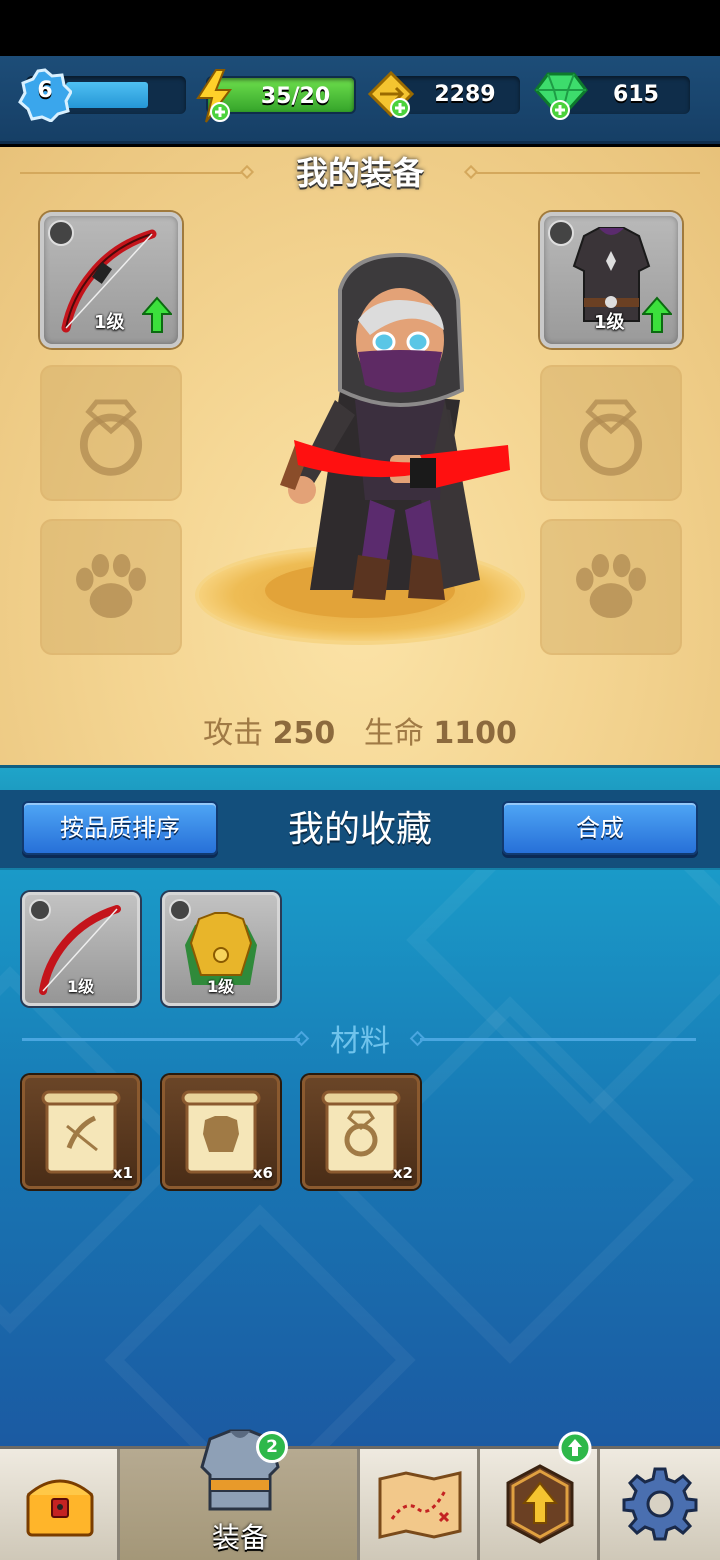 The width and height of the screenshot is (720, 1560). What do you see at coordinates (239, 1537) in the screenshot?
I see `nav-equipment-label: 装备` at bounding box center [239, 1537].